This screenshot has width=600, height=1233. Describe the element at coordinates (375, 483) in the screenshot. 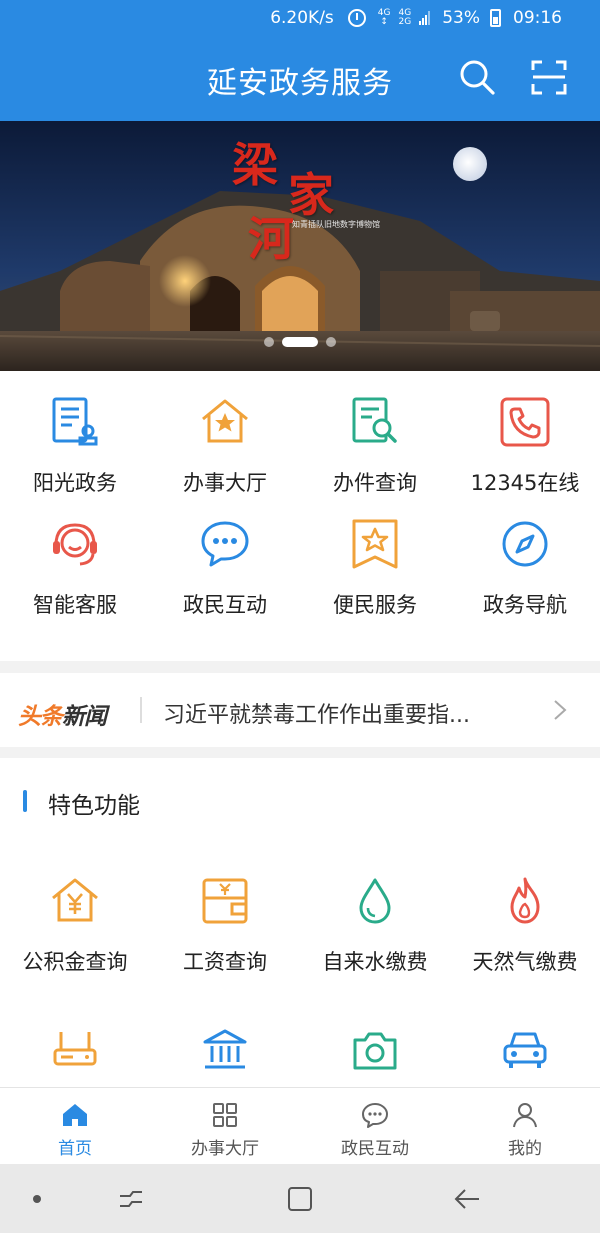

I see `menu-item-label: 办件查询` at that location.